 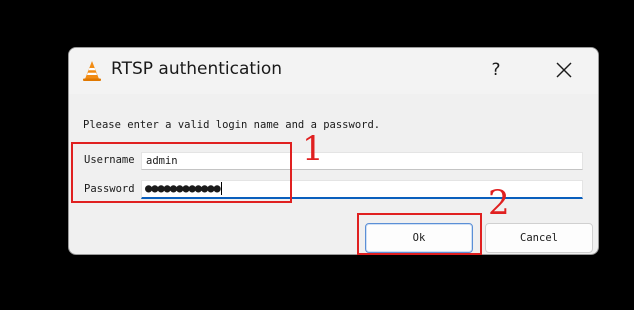 I want to click on close-button, so click(x=564, y=70).